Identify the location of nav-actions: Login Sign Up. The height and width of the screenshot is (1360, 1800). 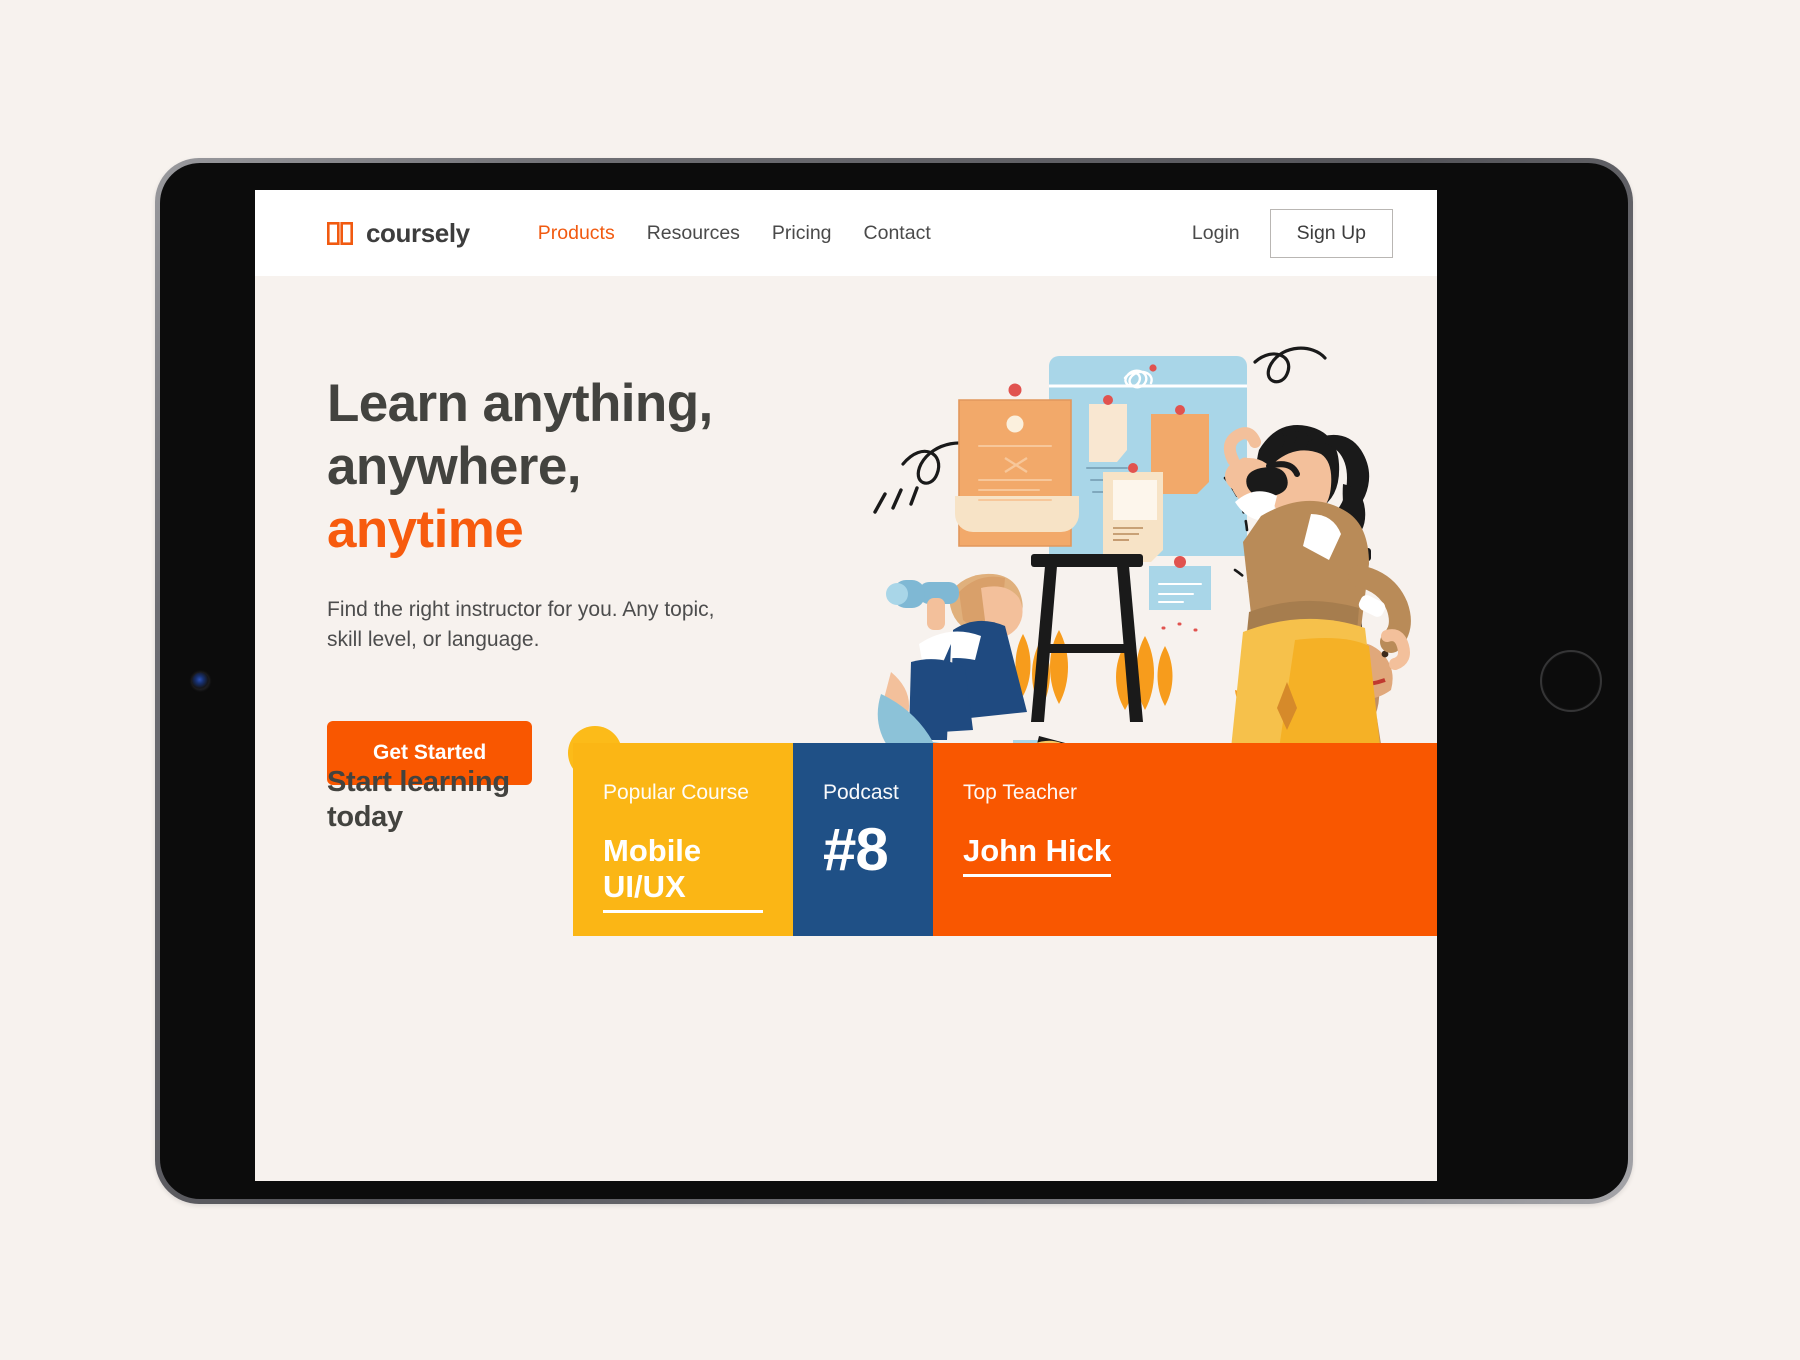
(1292, 233).